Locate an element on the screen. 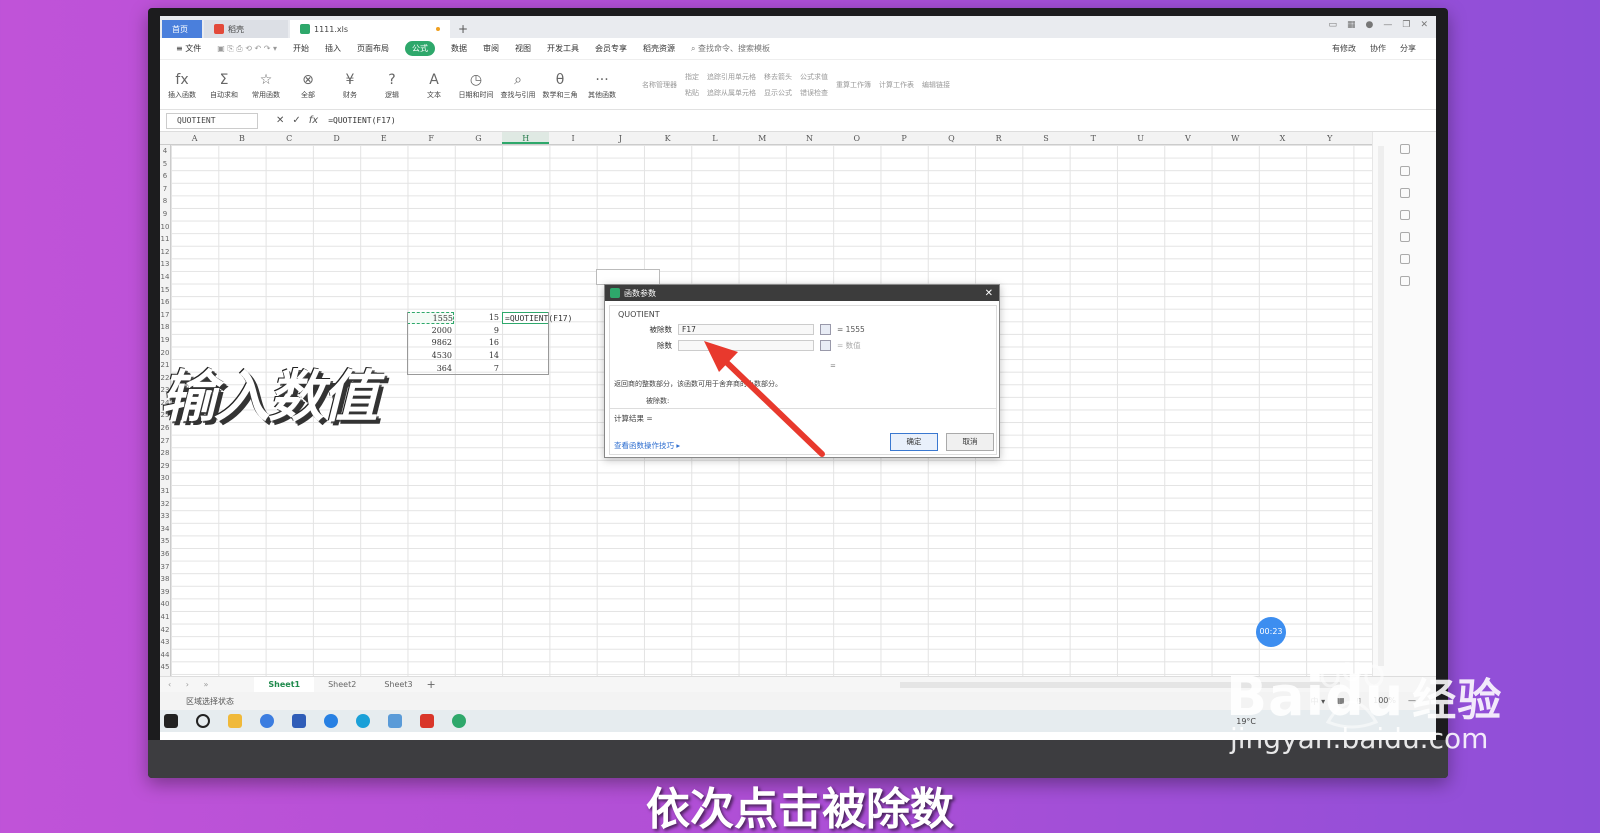  wps-icon is located at coordinates (427, 721).